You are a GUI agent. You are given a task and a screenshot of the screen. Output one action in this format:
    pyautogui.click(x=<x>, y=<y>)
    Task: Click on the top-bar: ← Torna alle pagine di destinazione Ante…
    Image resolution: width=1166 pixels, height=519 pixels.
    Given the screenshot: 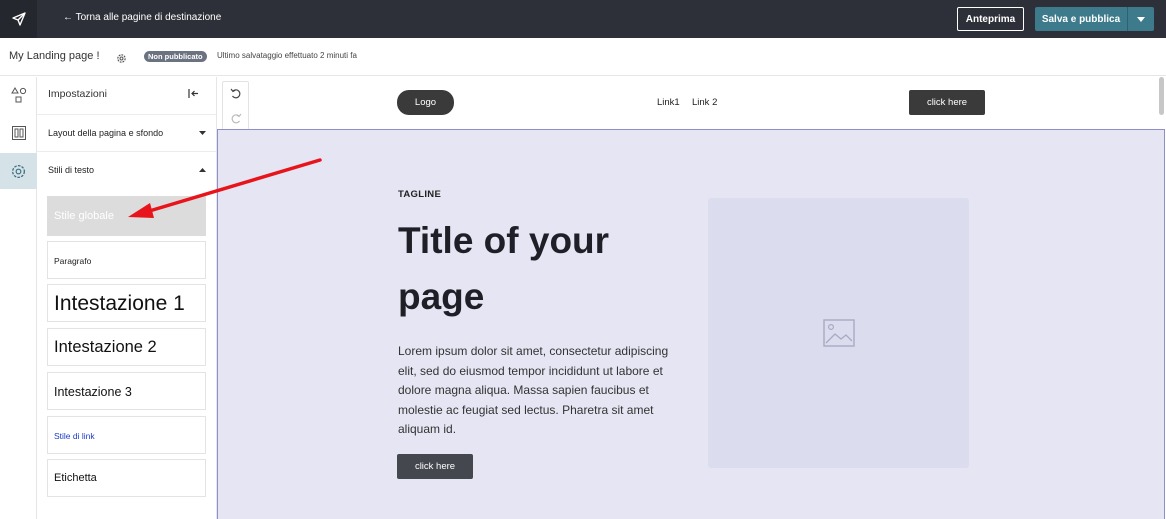 What is the action you would take?
    pyautogui.click(x=583, y=19)
    